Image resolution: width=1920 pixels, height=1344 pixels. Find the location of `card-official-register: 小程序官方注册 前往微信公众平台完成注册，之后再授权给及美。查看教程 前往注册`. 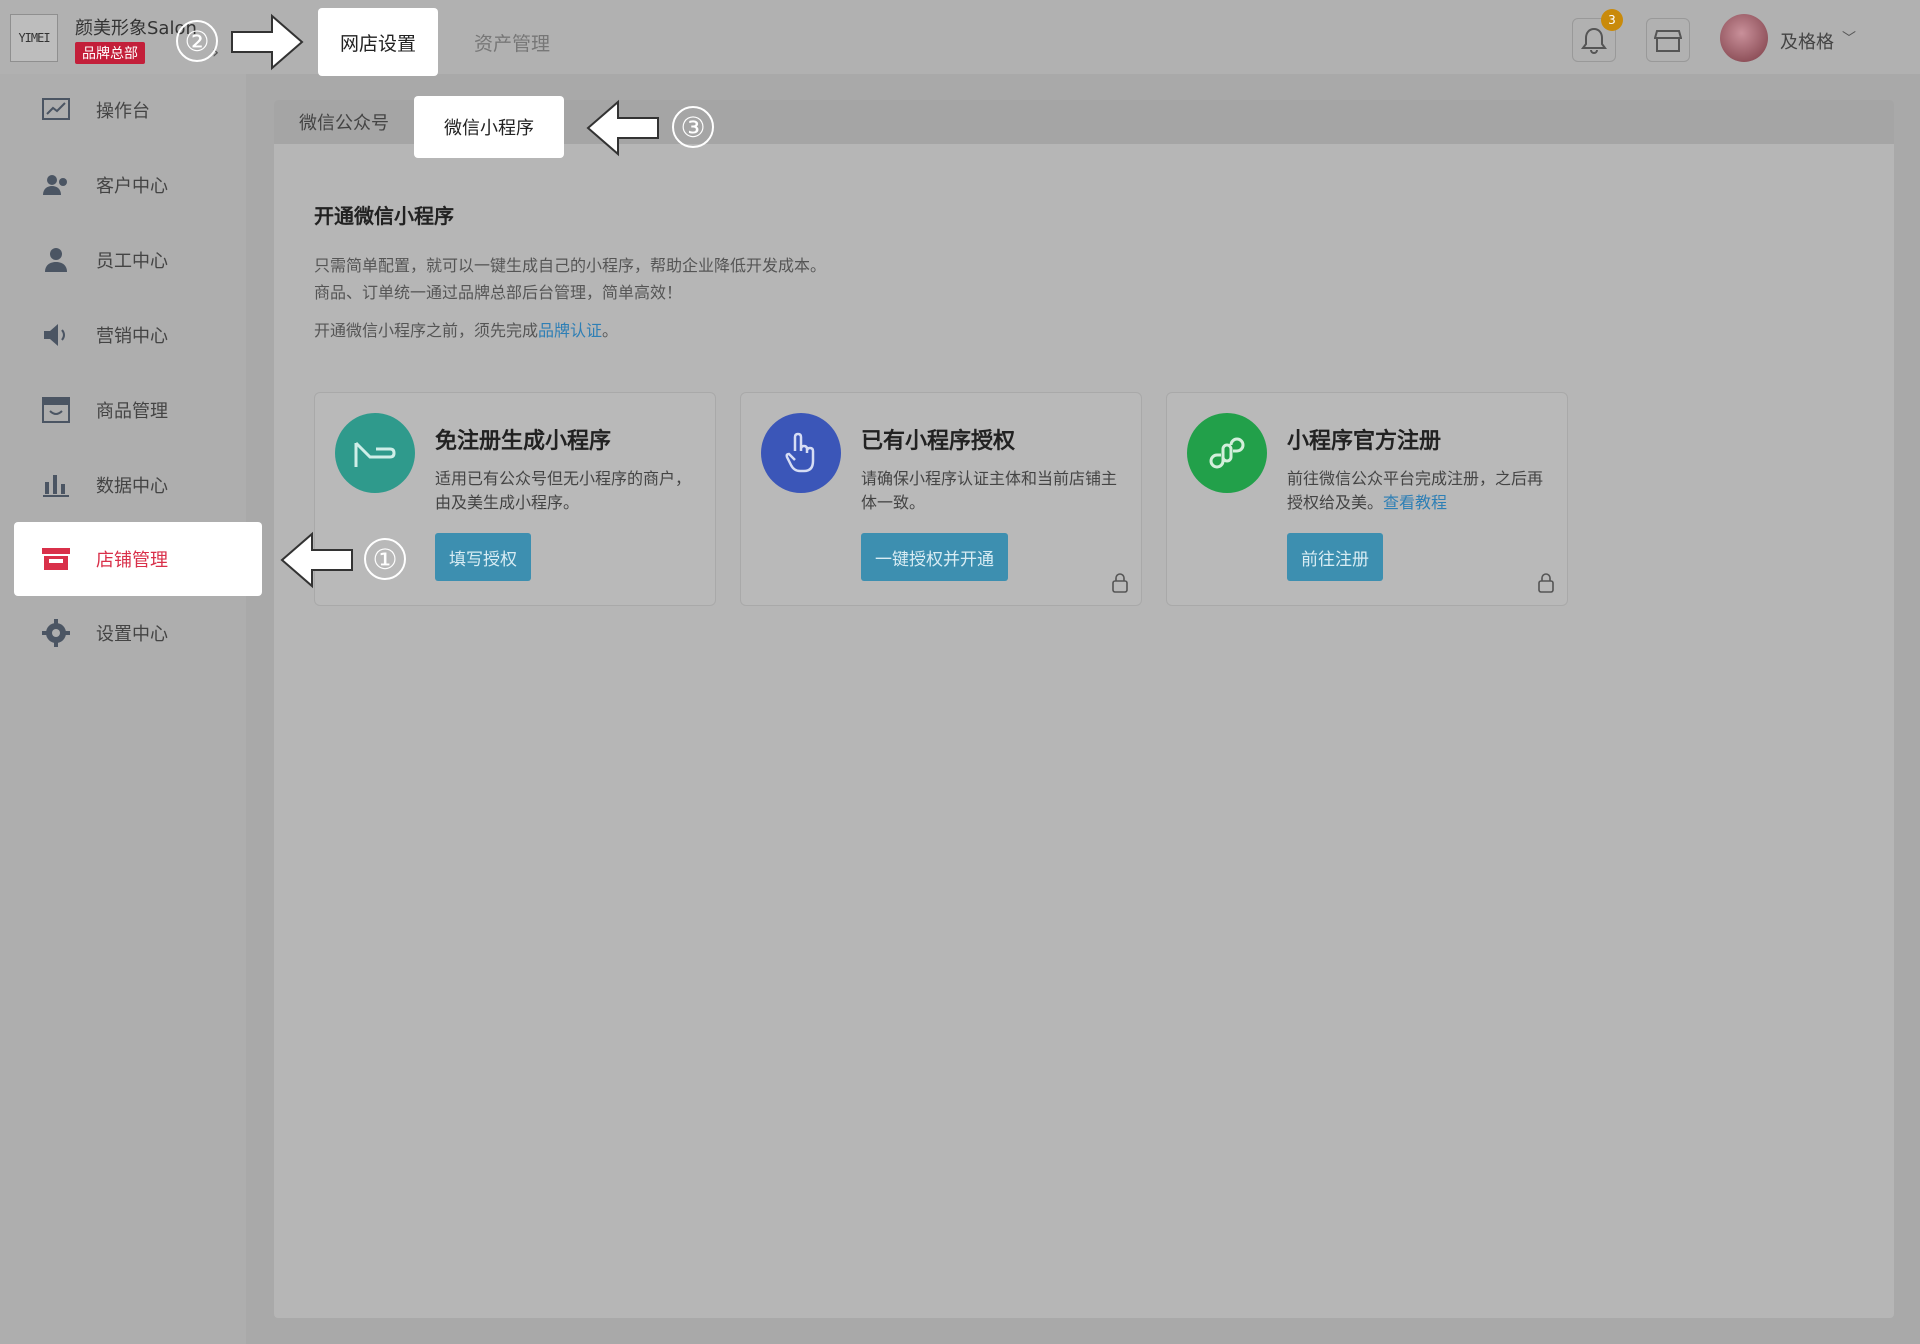

card-official-register: 小程序官方注册 前往微信公众平台完成注册，之后再授权给及美。查看教程 前往注册 is located at coordinates (1367, 499).